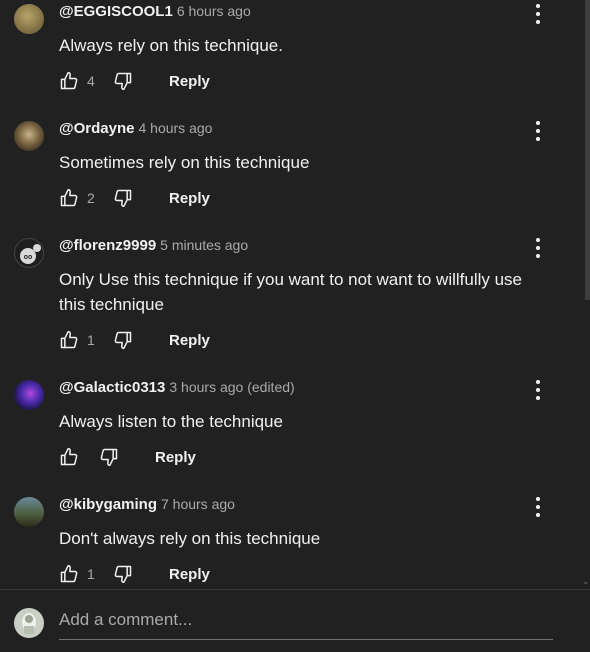 This screenshot has height=652, width=590. What do you see at coordinates (171, 421) in the screenshot?
I see `comment-text: Always listen to the technique` at bounding box center [171, 421].